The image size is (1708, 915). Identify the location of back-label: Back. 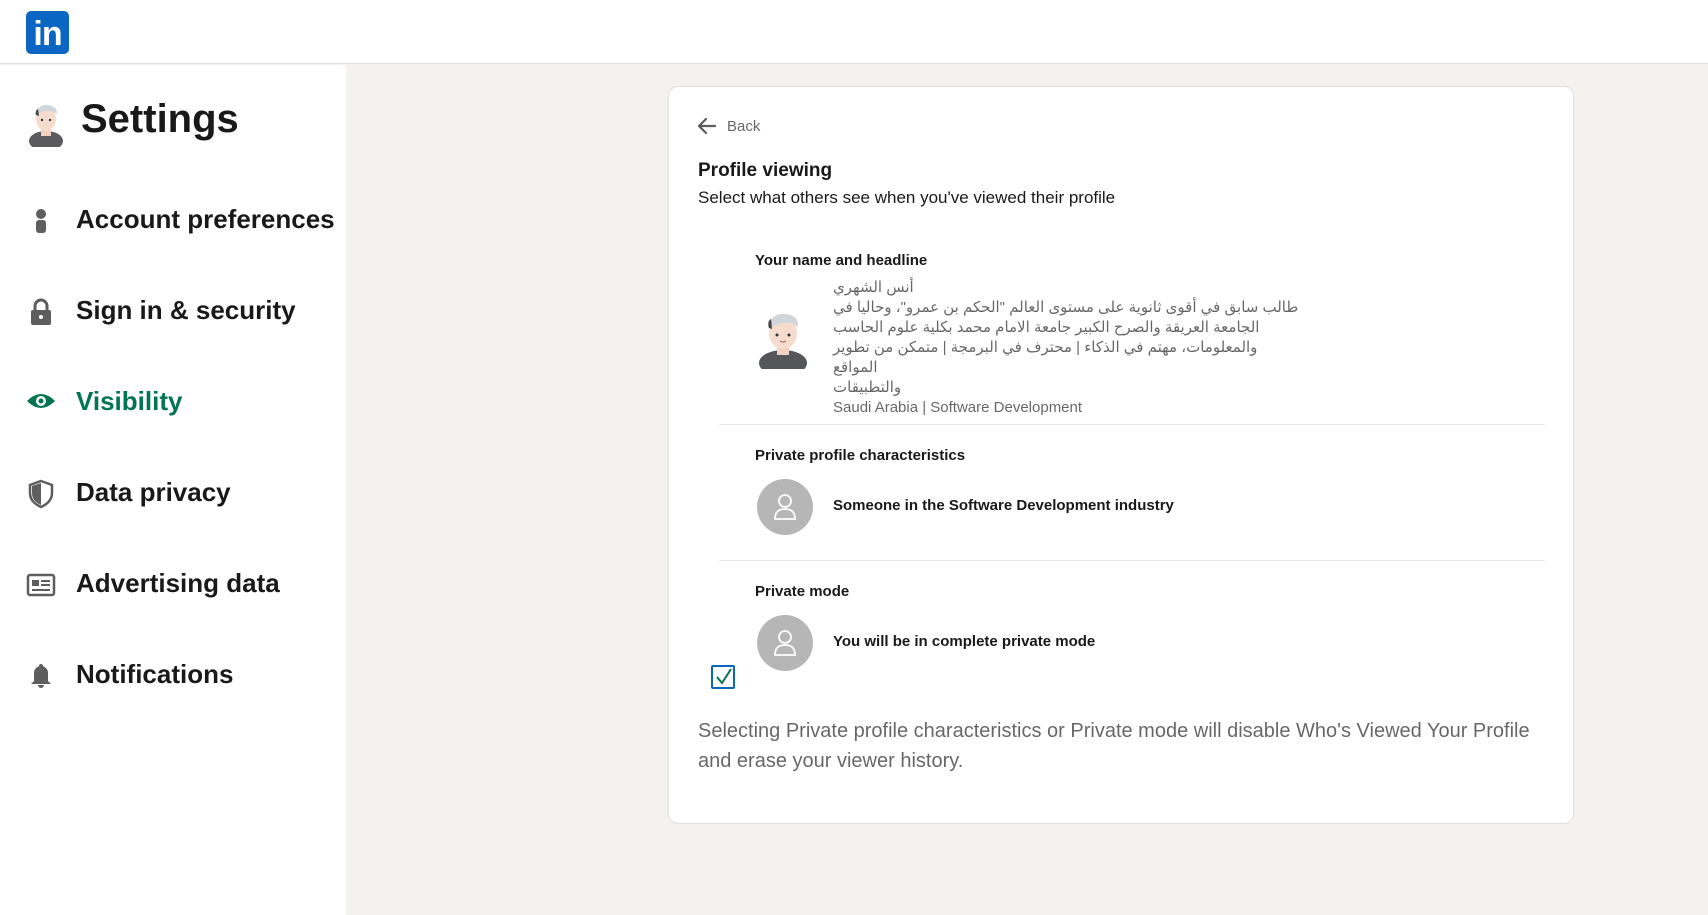
(744, 126).